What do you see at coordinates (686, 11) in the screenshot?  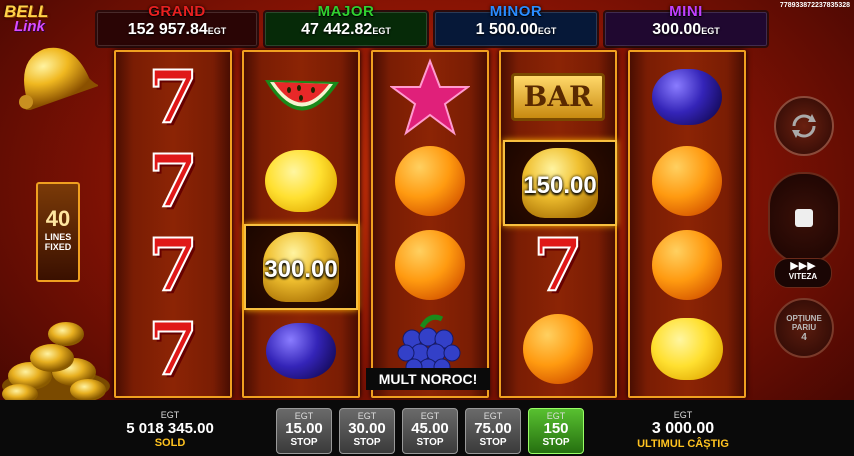 I see `jackpot-mini-label: MINI` at bounding box center [686, 11].